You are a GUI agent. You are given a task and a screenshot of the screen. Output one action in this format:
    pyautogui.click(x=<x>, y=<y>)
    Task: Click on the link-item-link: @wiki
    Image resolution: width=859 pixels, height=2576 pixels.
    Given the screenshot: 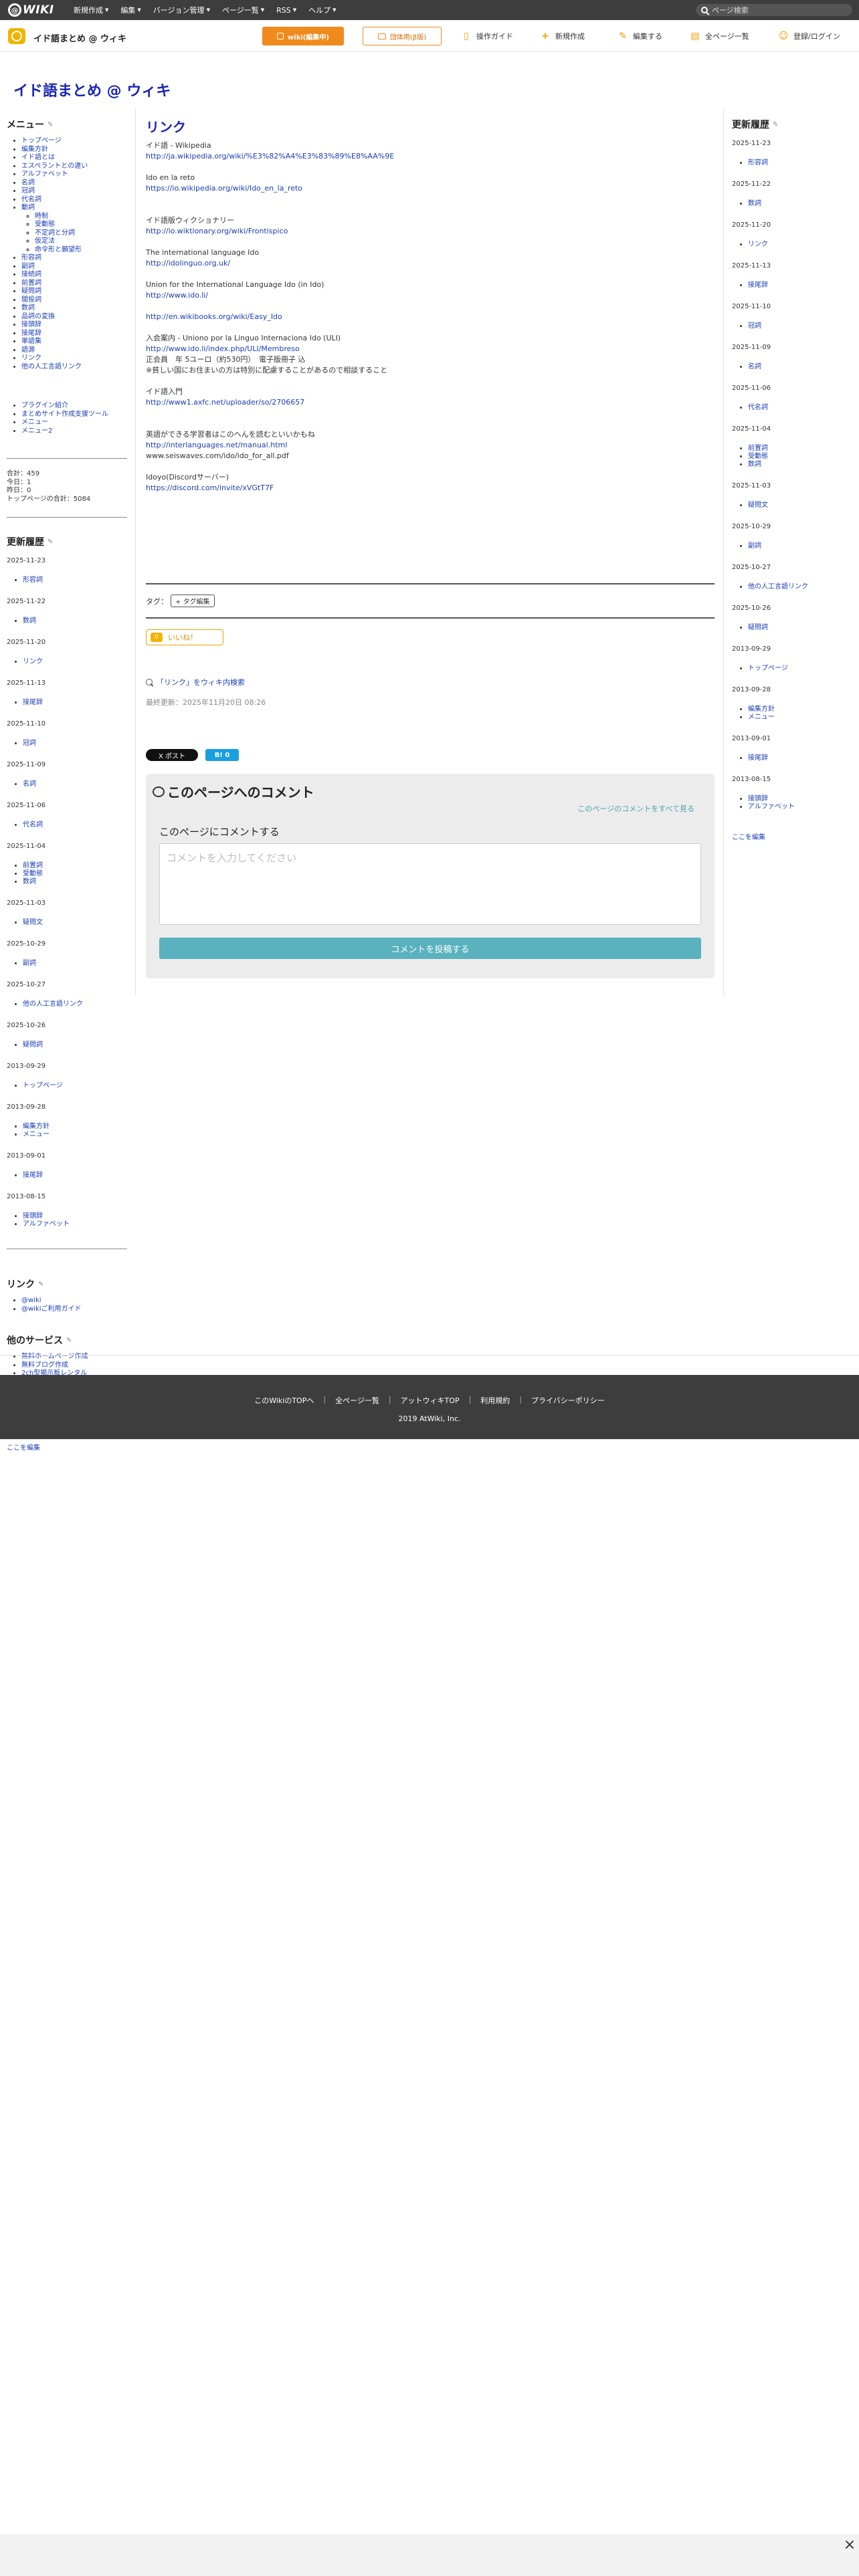 What is the action you would take?
    pyautogui.click(x=31, y=1301)
    